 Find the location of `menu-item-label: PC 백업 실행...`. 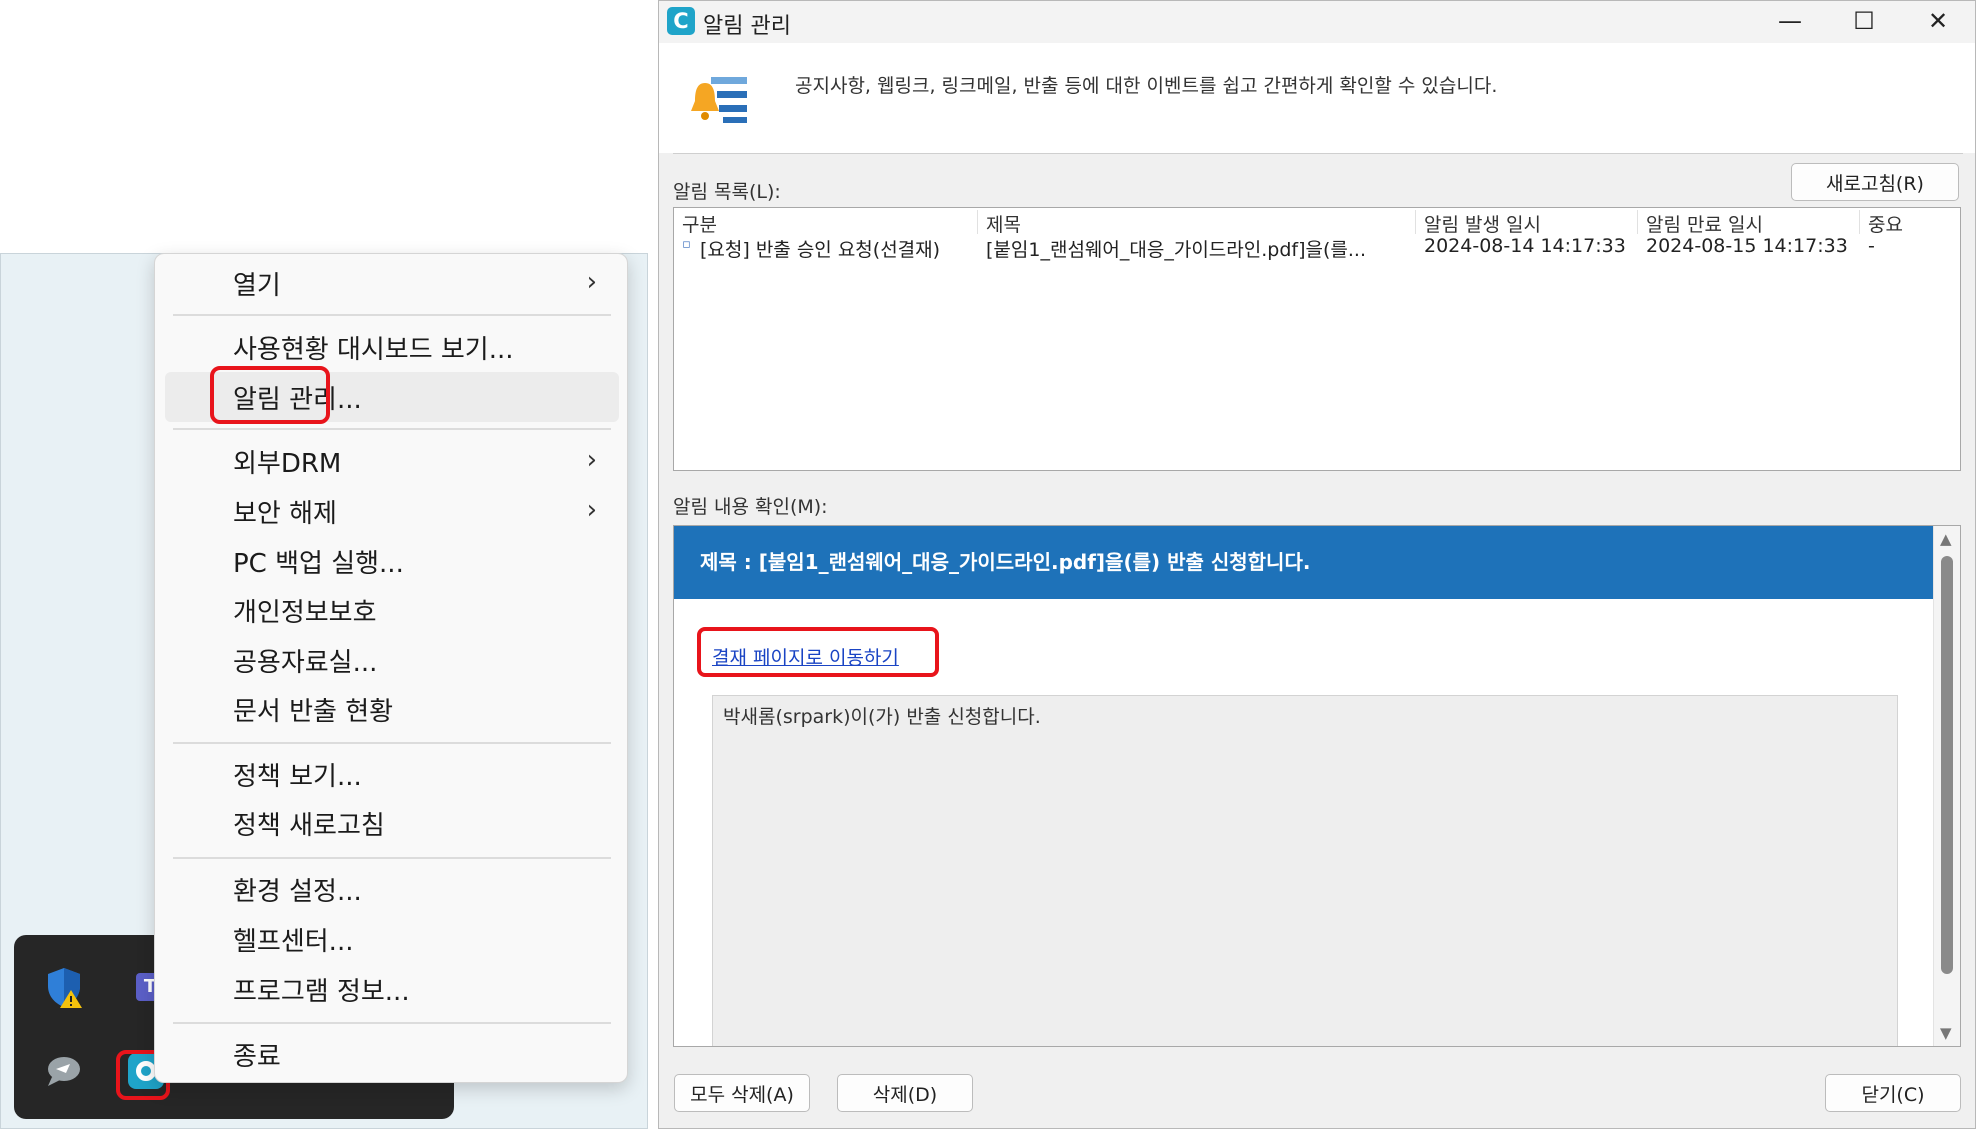

menu-item-label: PC 백업 실행... is located at coordinates (318, 563).